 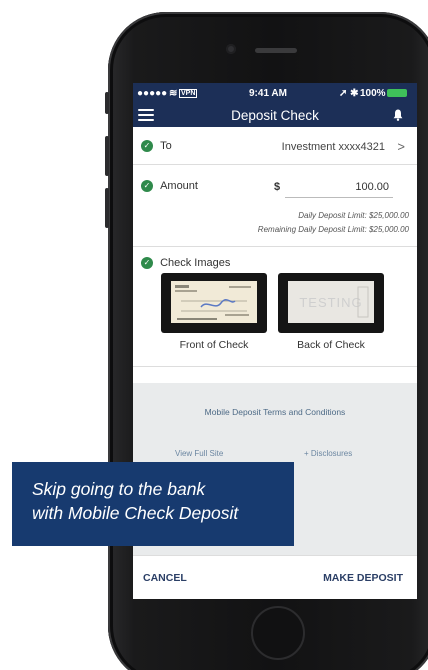 What do you see at coordinates (152, 93) in the screenshot?
I see `signal-strength: ●●●●●` at bounding box center [152, 93].